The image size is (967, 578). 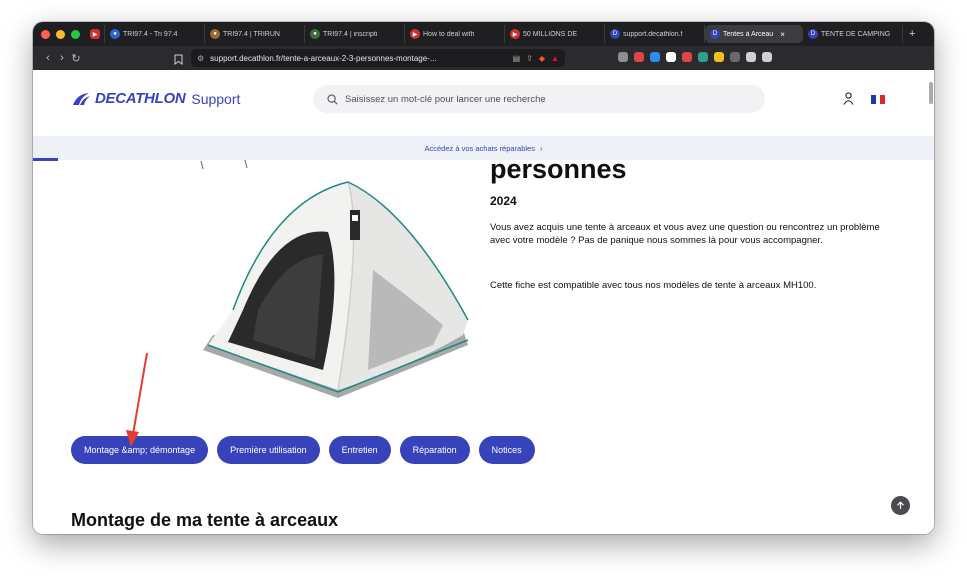 I want to click on close-window-button, so click(x=45, y=34).